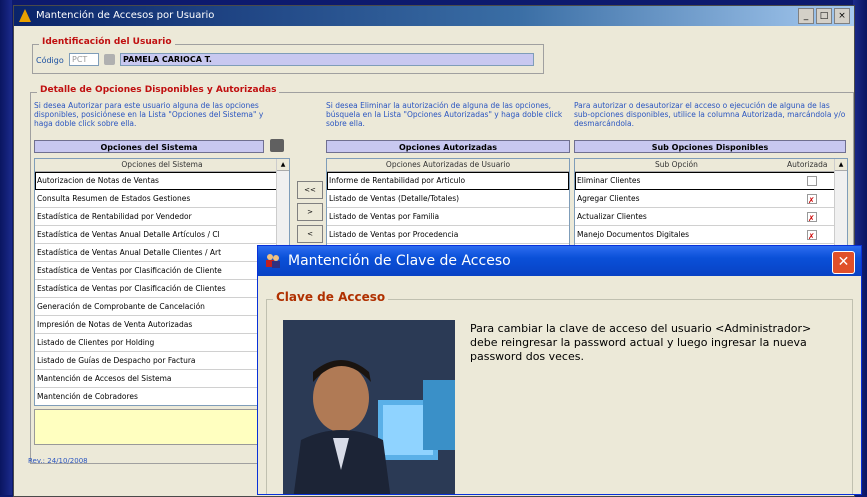 Image resolution: width=867 pixels, height=497 pixels. What do you see at coordinates (114, 216) in the screenshot?
I see `sistema-list-item-label: Estadística de Rentabilidad por Vendedor` at bounding box center [114, 216].